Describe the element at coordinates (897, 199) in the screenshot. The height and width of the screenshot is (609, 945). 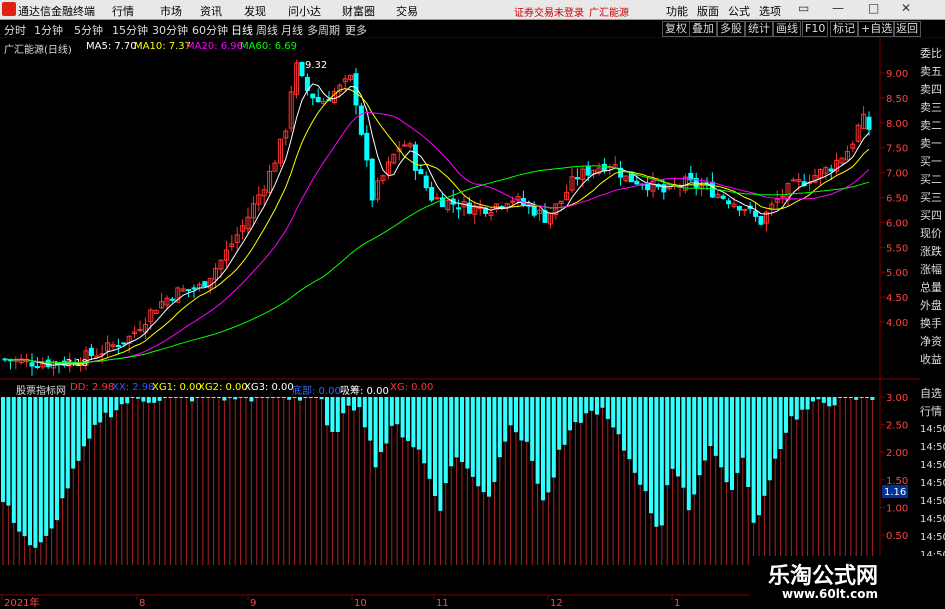
I see `price-tick-label: 6.50` at that location.